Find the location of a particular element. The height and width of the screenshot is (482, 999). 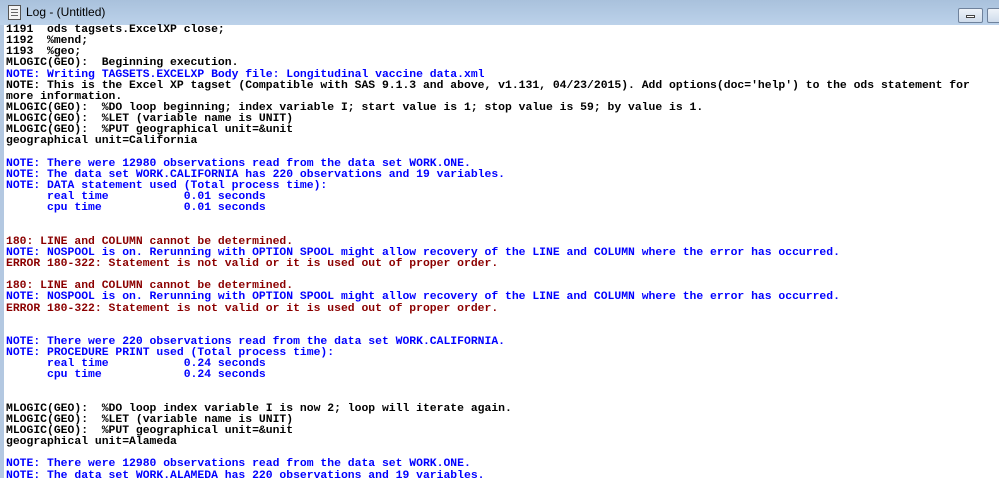

log-line: 1191 ods tagsets.ExcelXP close; is located at coordinates (115, 30).